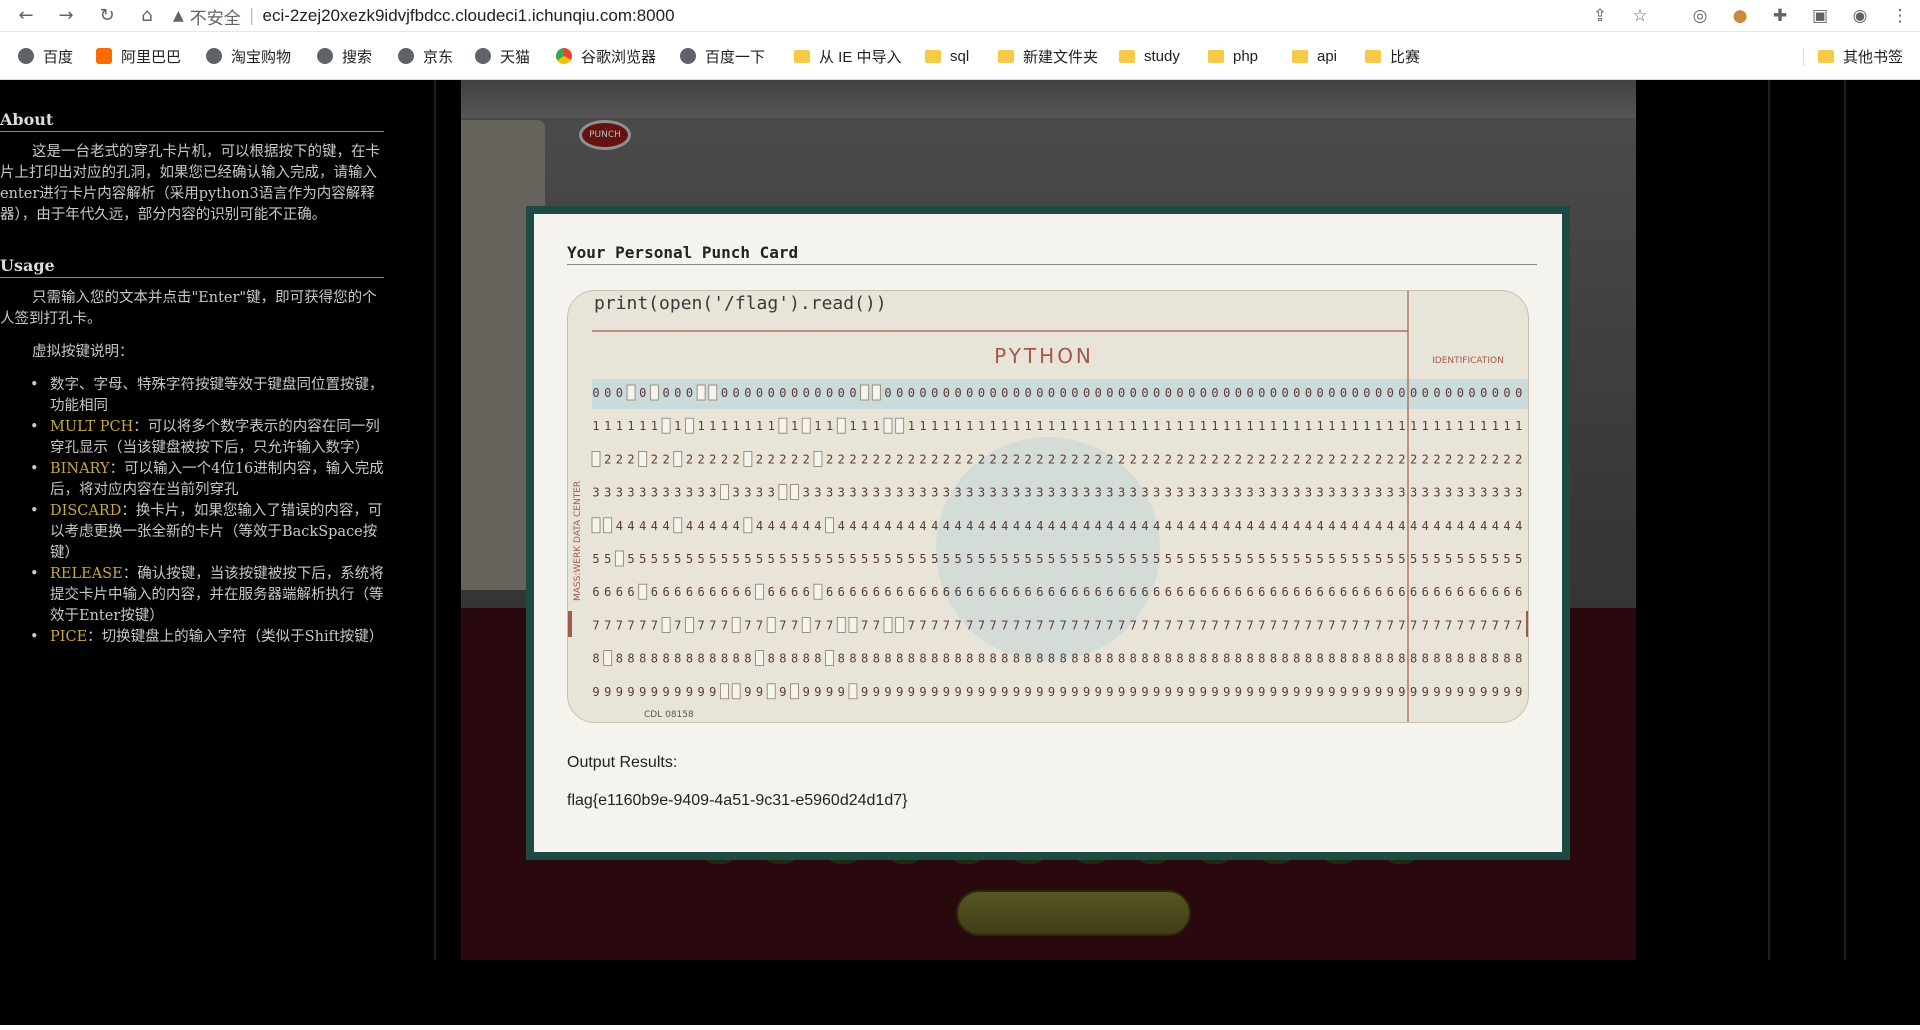  Describe the element at coordinates (214, 56) in the screenshot. I see `globe-icon` at that location.